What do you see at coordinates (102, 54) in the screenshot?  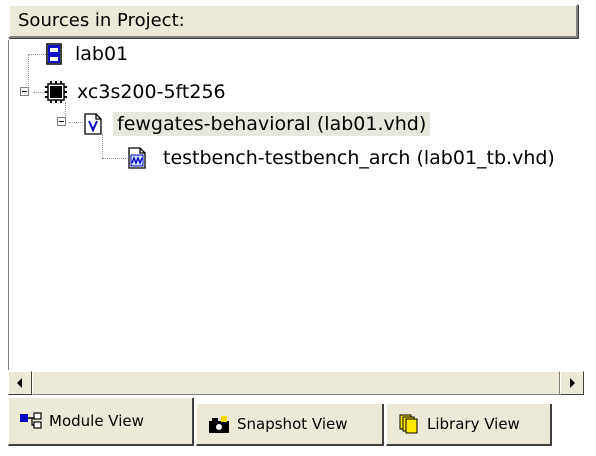 I see `tree-node-label: lab01` at bounding box center [102, 54].